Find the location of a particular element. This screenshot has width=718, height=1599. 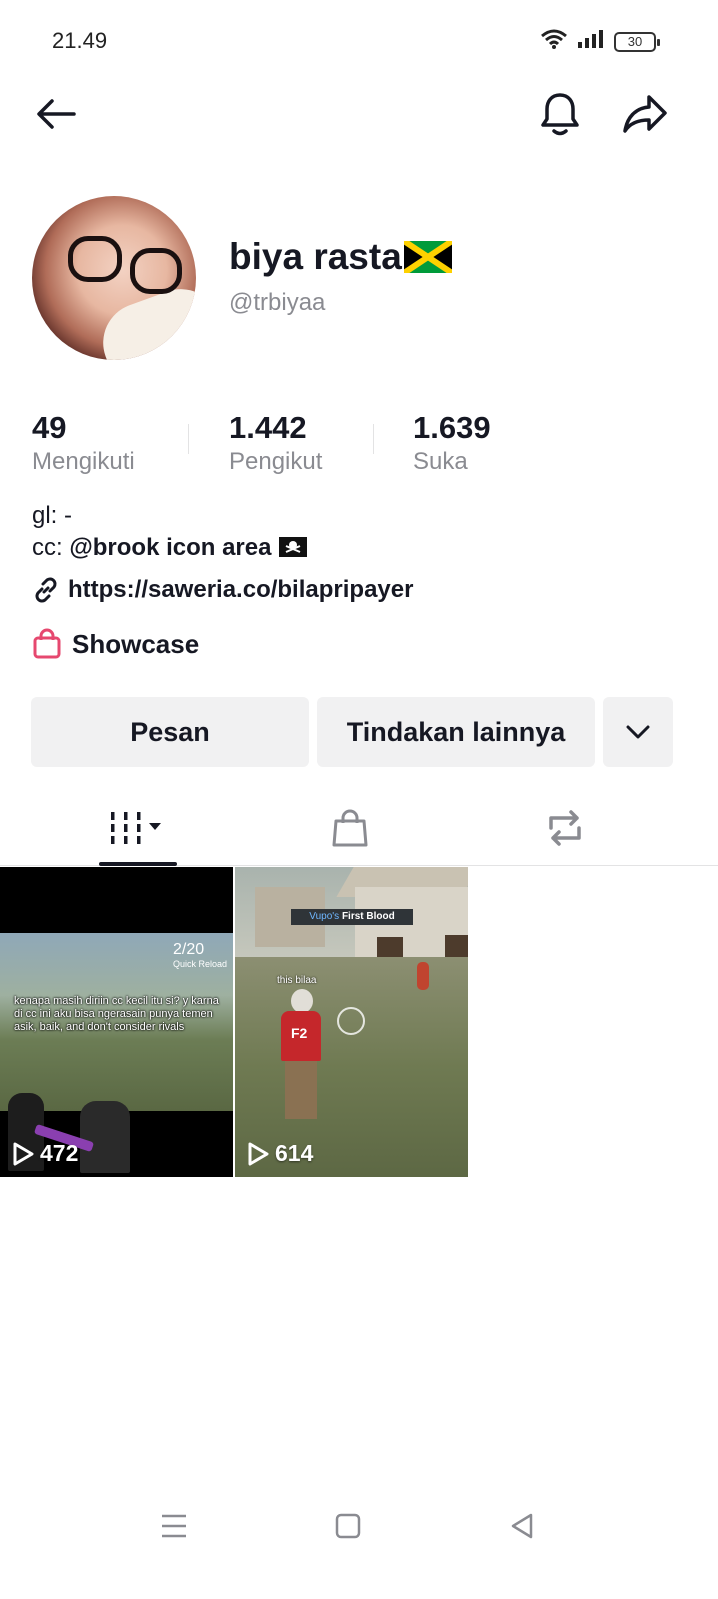

bio: gl: - cc: @brook icon area is located at coordinates (170, 532).